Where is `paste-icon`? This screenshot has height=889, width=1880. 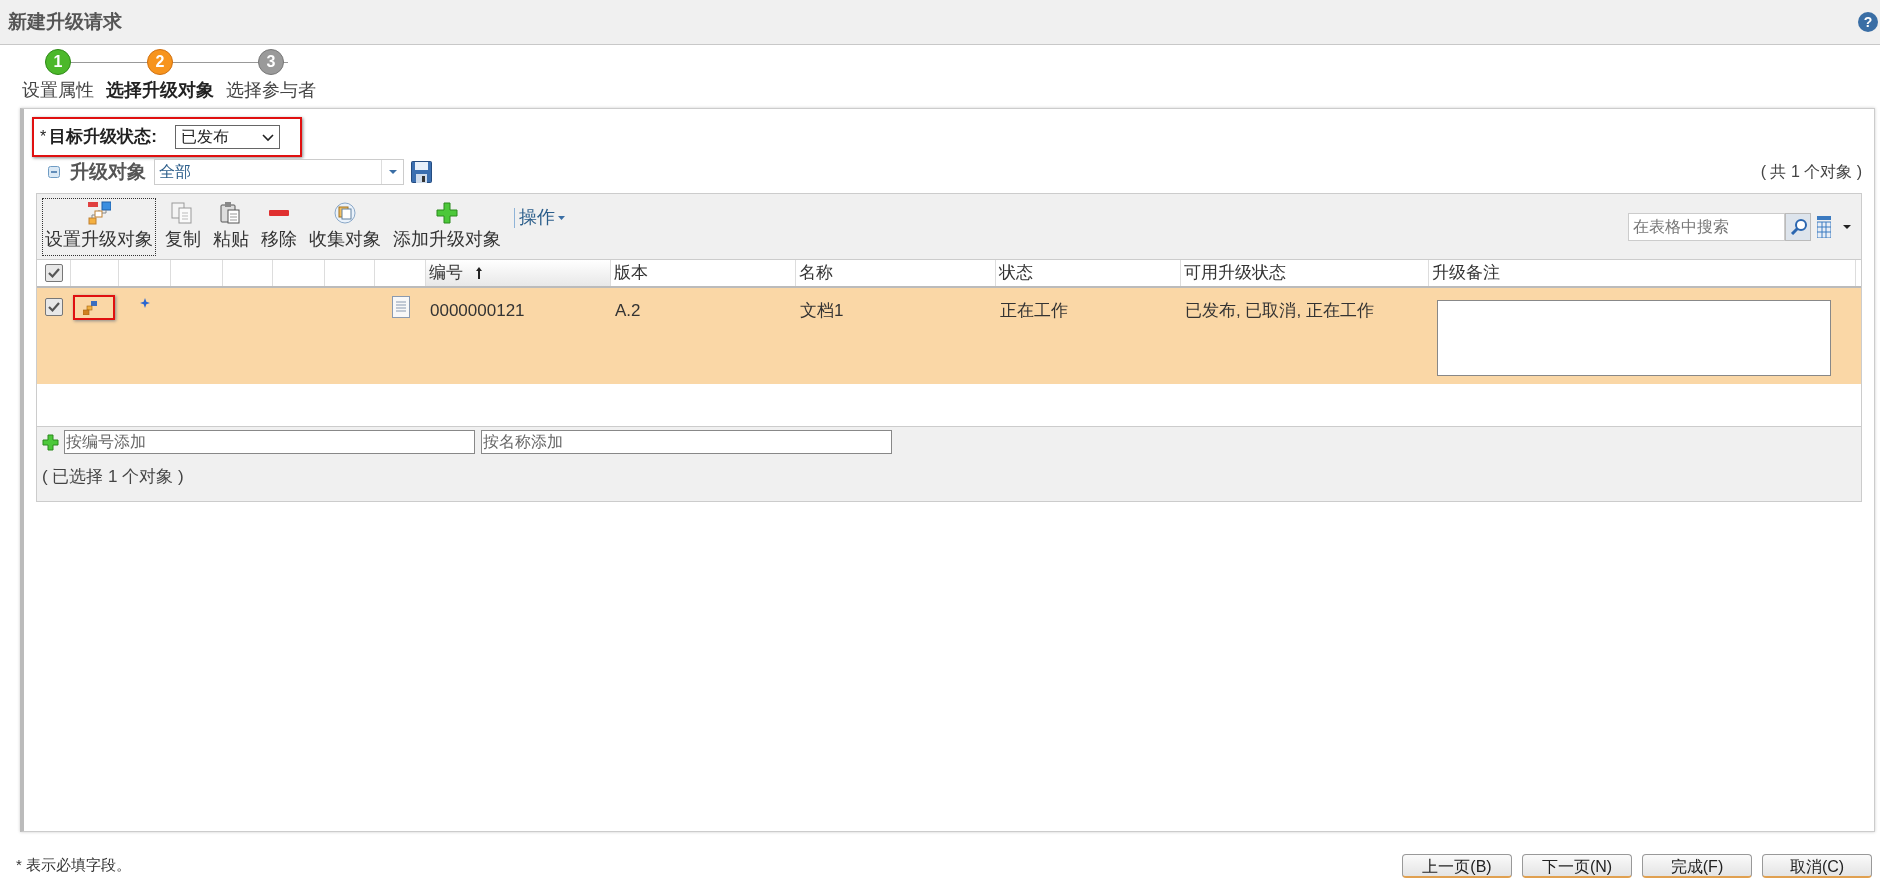
paste-icon is located at coordinates (231, 212).